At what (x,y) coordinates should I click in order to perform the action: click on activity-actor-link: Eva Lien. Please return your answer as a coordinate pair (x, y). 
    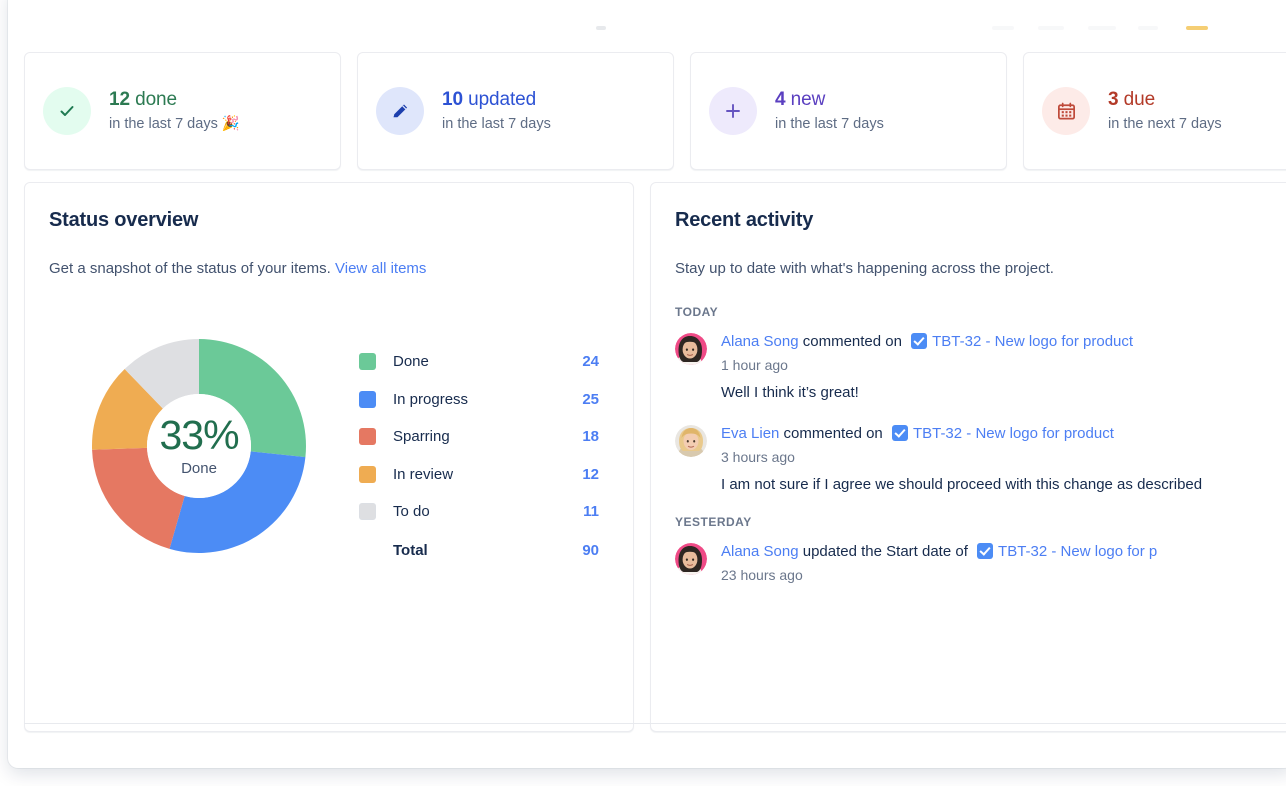
    Looking at the image, I should click on (750, 433).